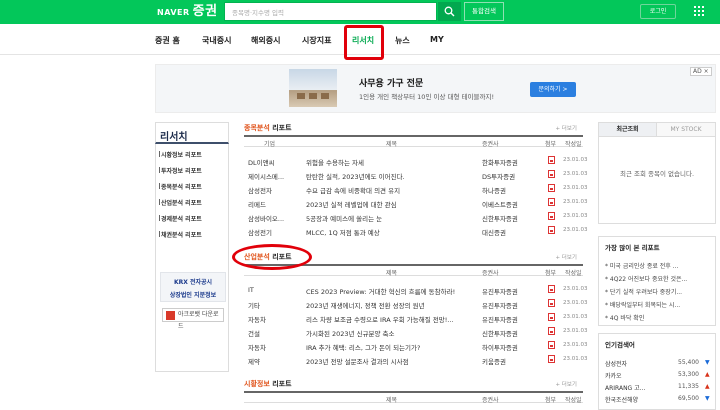 This screenshot has width=720, height=410. Describe the element at coordinates (205, 11) in the screenshot. I see `logo-finance: 증권` at that location.